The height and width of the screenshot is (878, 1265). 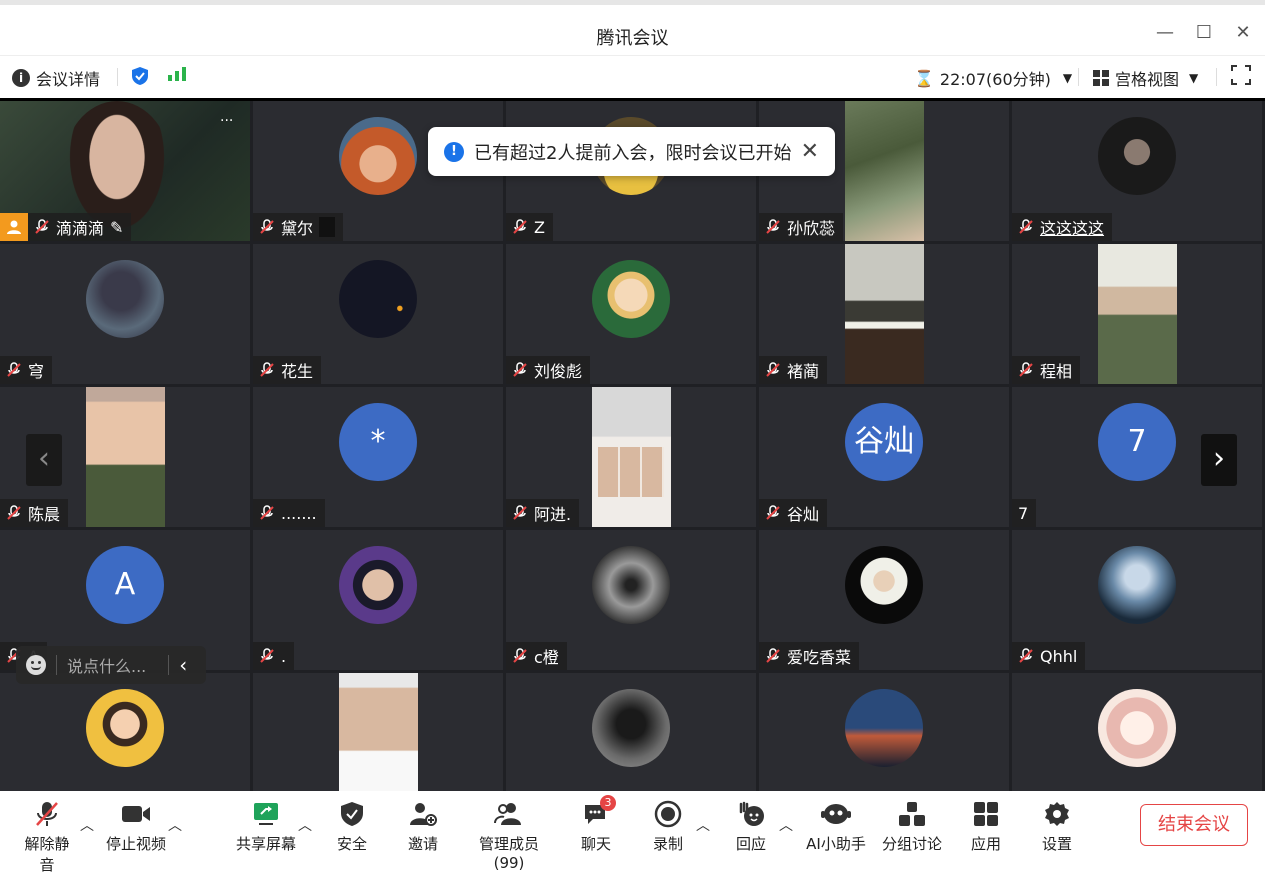 I want to click on camera-icon, so click(x=136, y=814).